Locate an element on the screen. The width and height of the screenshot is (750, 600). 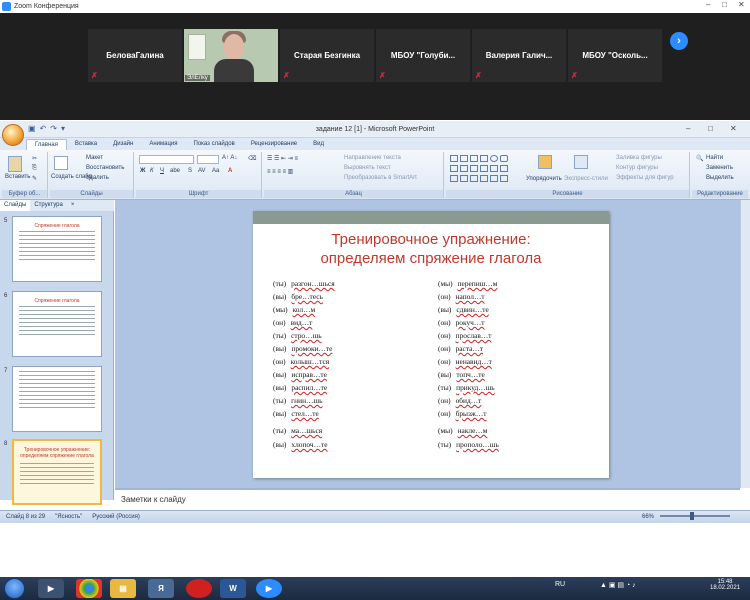
redo-icon: ↷ is located at coordinates (53, 128).